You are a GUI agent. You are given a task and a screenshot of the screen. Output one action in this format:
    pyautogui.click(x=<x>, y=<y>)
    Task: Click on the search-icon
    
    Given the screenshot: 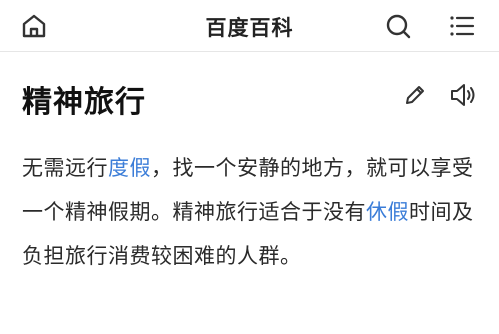 What is the action you would take?
    pyautogui.click(x=398, y=26)
    